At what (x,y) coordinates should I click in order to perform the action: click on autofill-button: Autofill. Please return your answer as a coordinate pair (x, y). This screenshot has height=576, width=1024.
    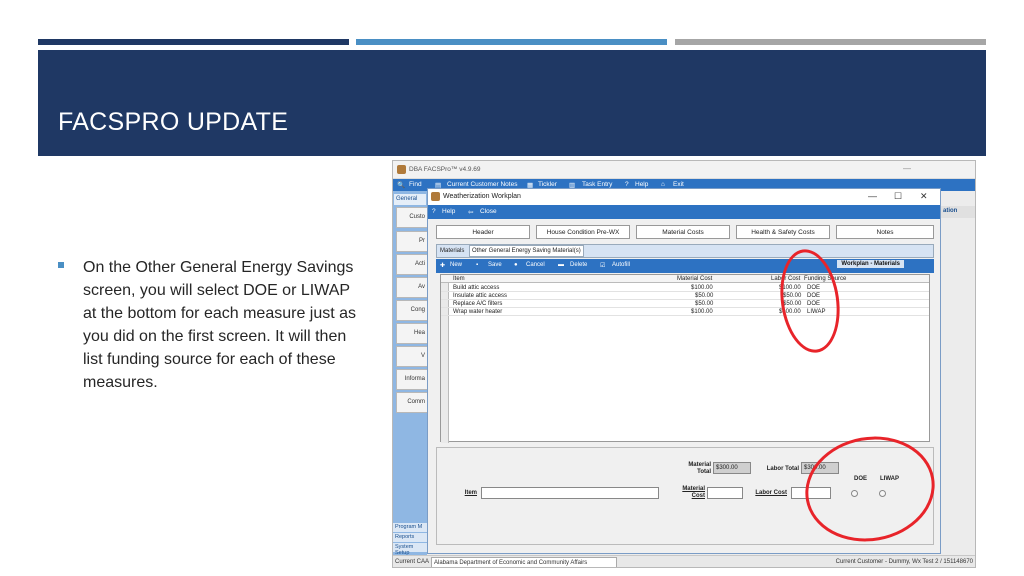
    Looking at the image, I should click on (621, 265).